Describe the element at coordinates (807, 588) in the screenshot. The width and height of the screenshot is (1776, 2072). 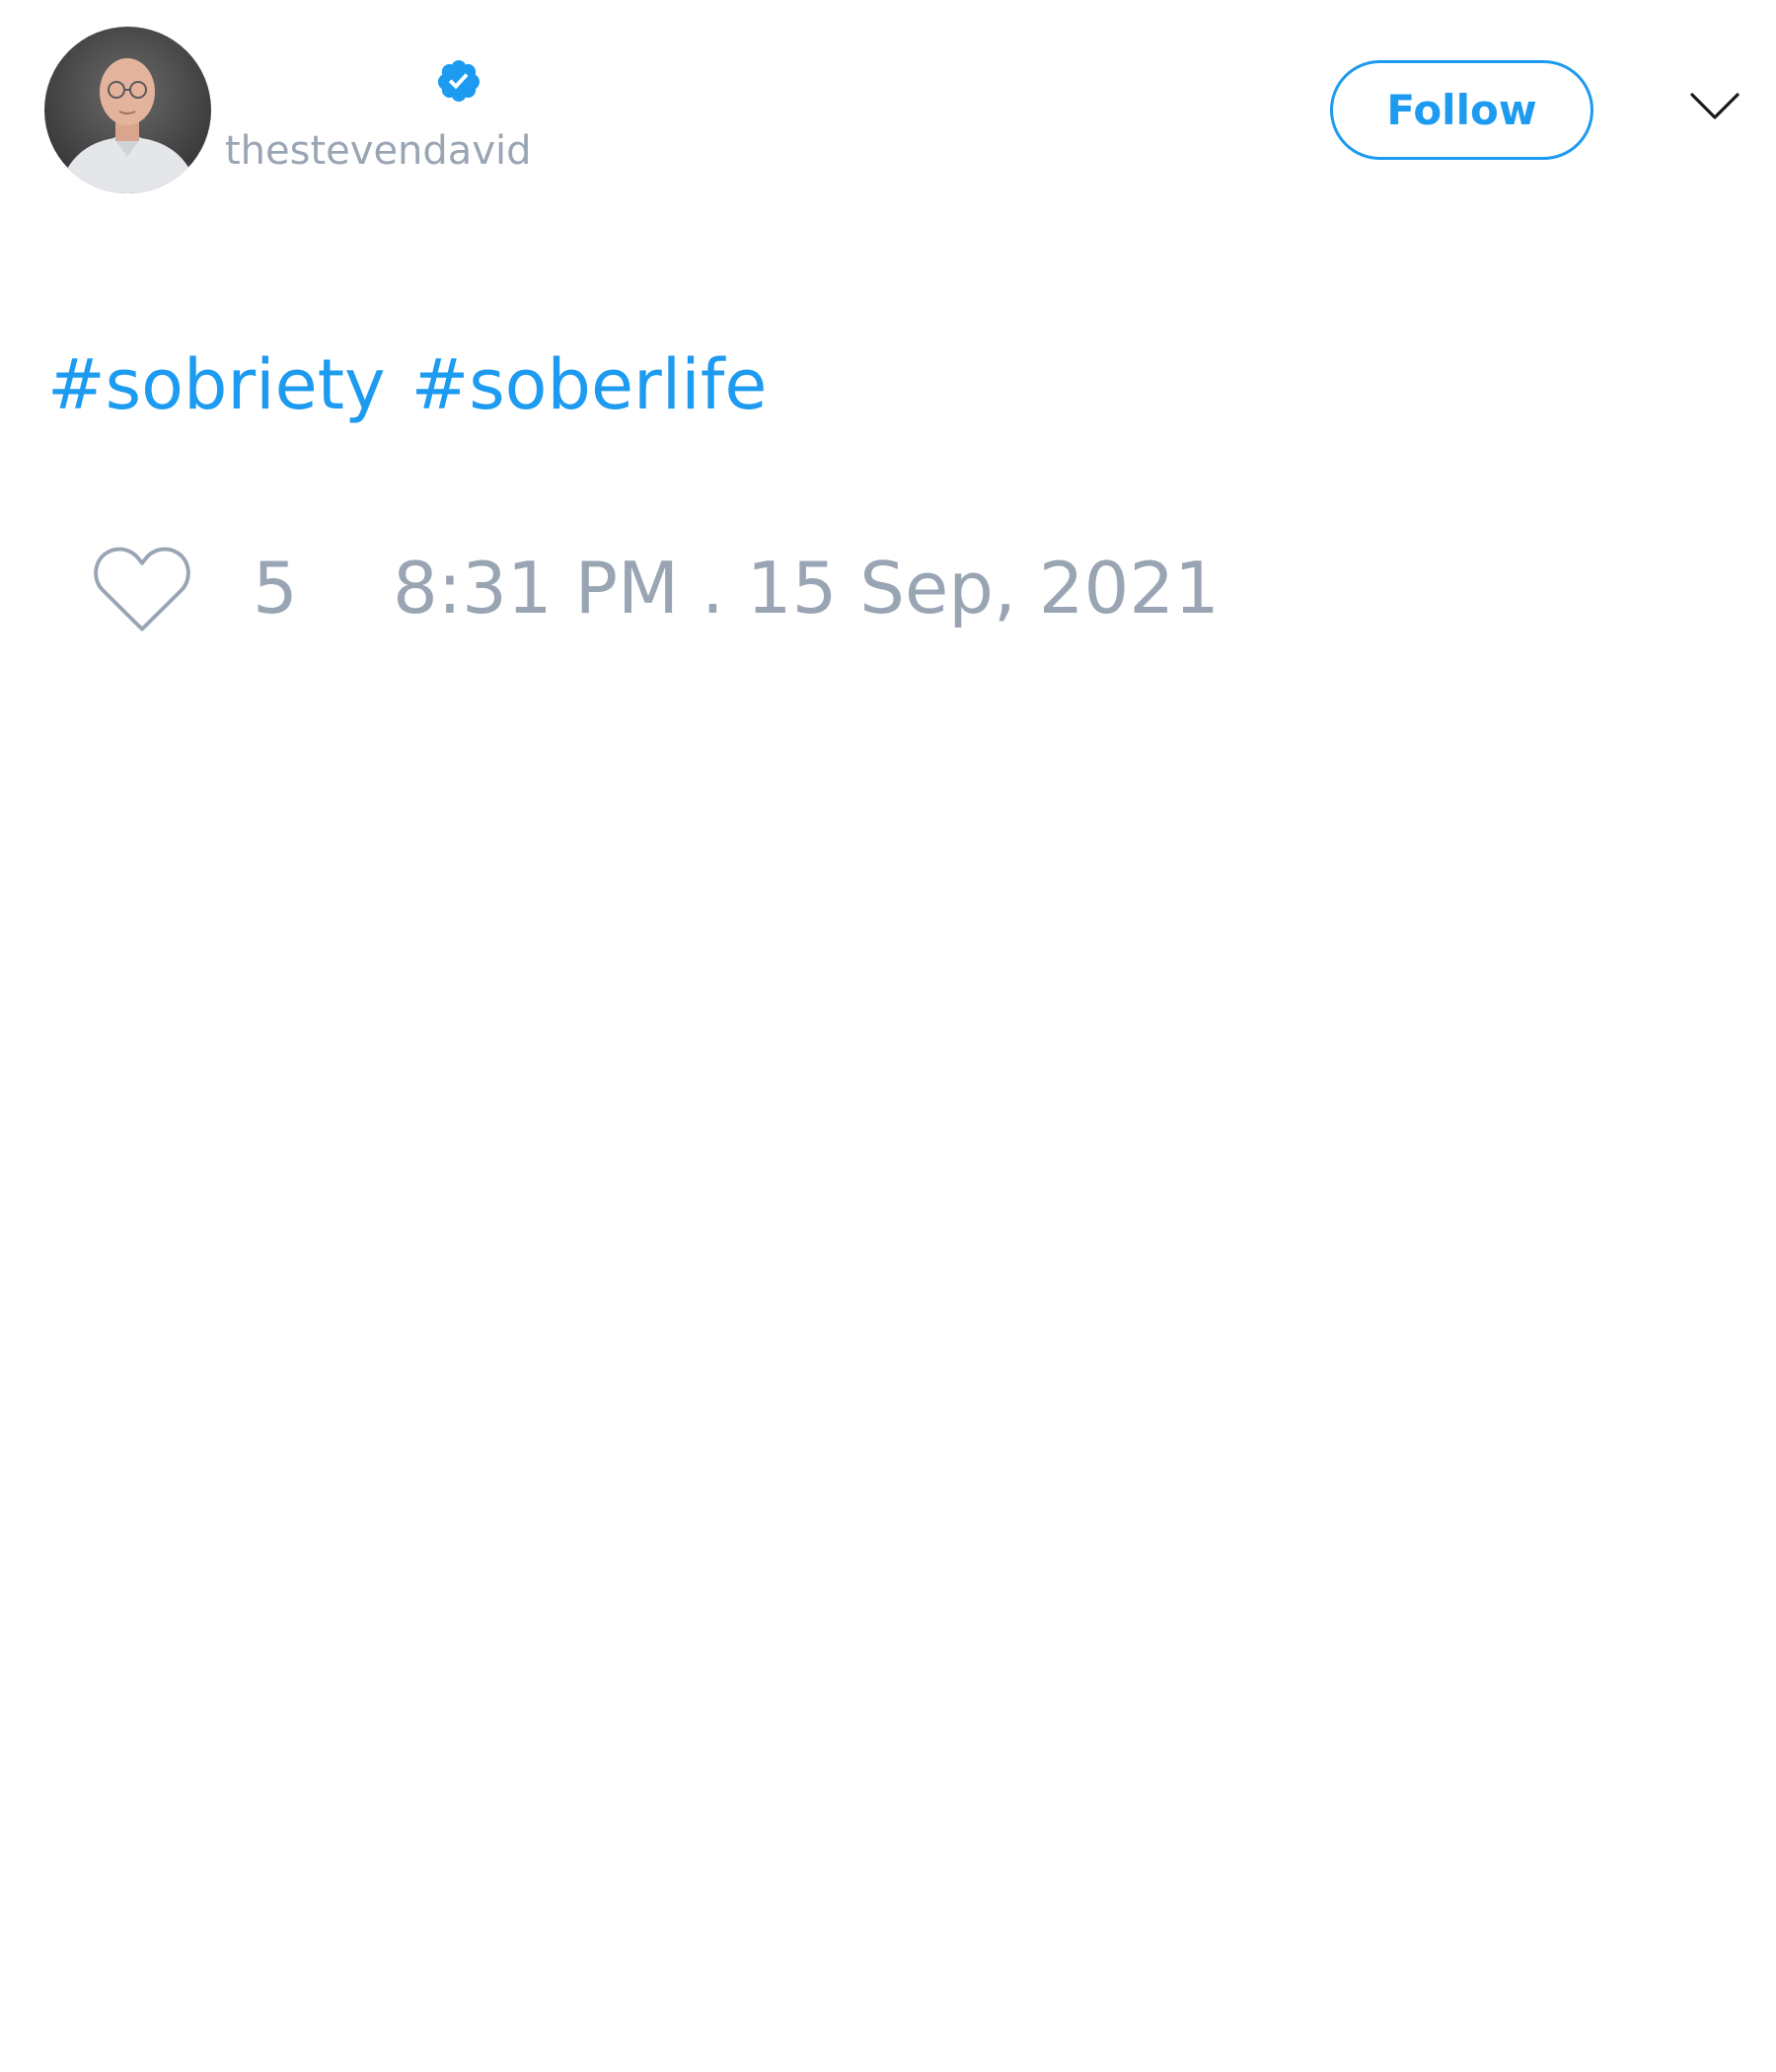
I see `timestamp: 8:31 PM . 15 Sep, 2021` at that location.